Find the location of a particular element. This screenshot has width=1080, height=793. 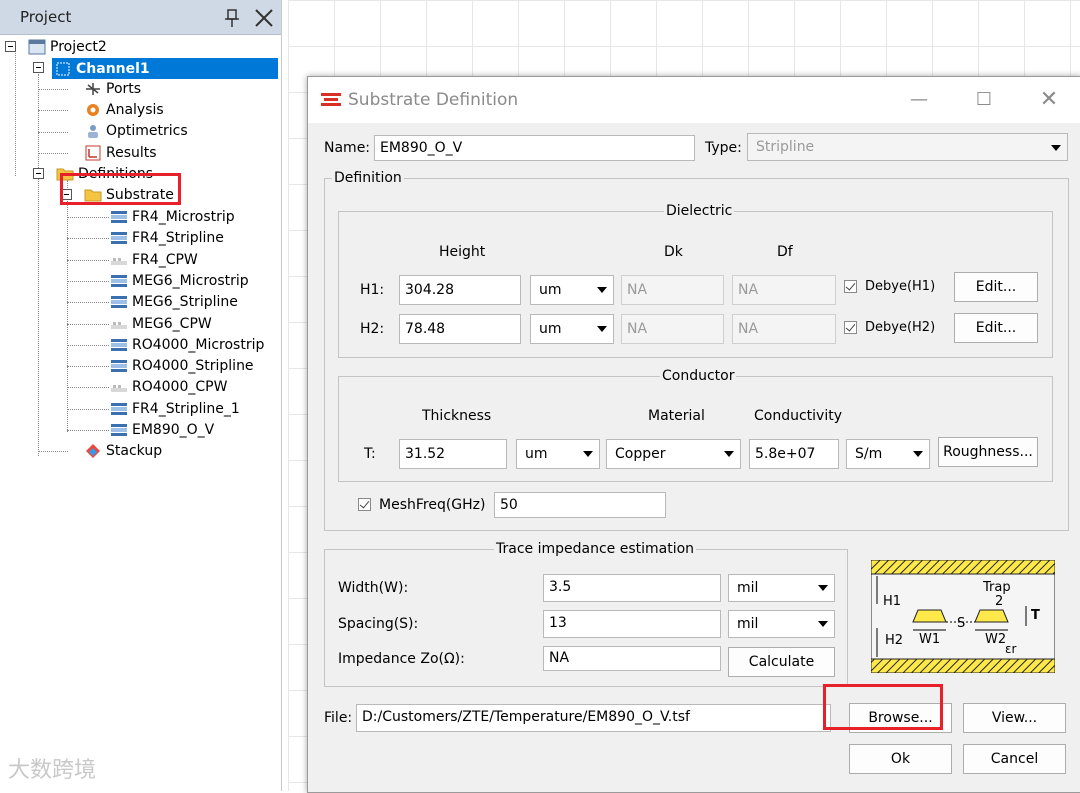

substrate-item: EM890_O_V is located at coordinates (162, 430).